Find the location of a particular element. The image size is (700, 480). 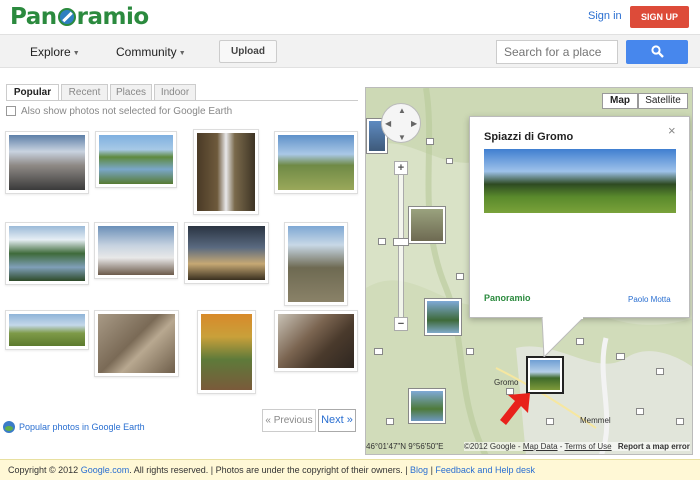

search-button is located at coordinates (657, 52).